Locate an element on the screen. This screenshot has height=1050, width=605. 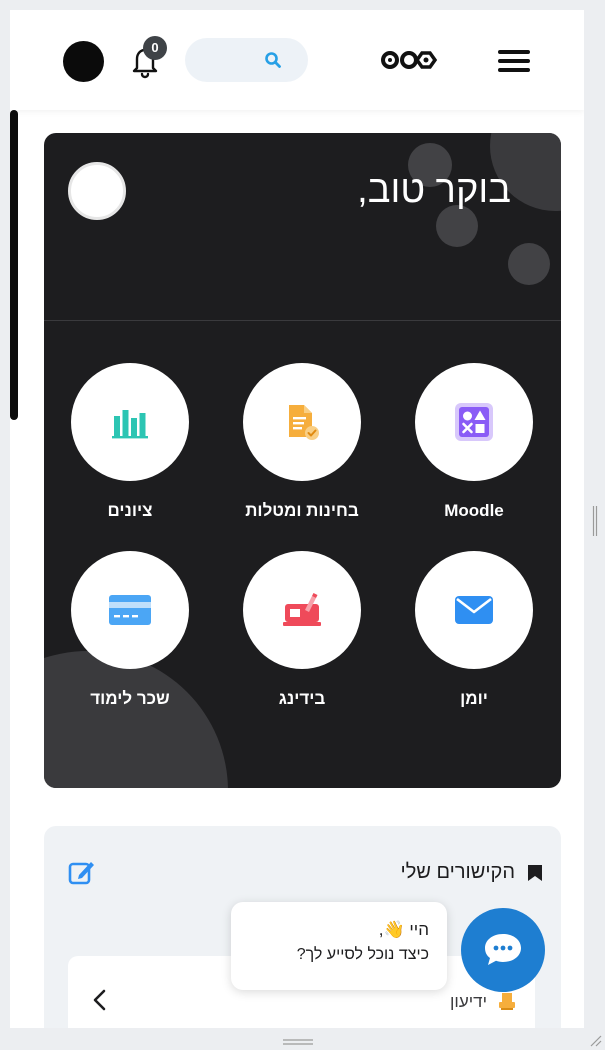
chat-greeting-bubble: היי 👋, כיצד נוכל לסייע לך? is located at coordinates (339, 946).